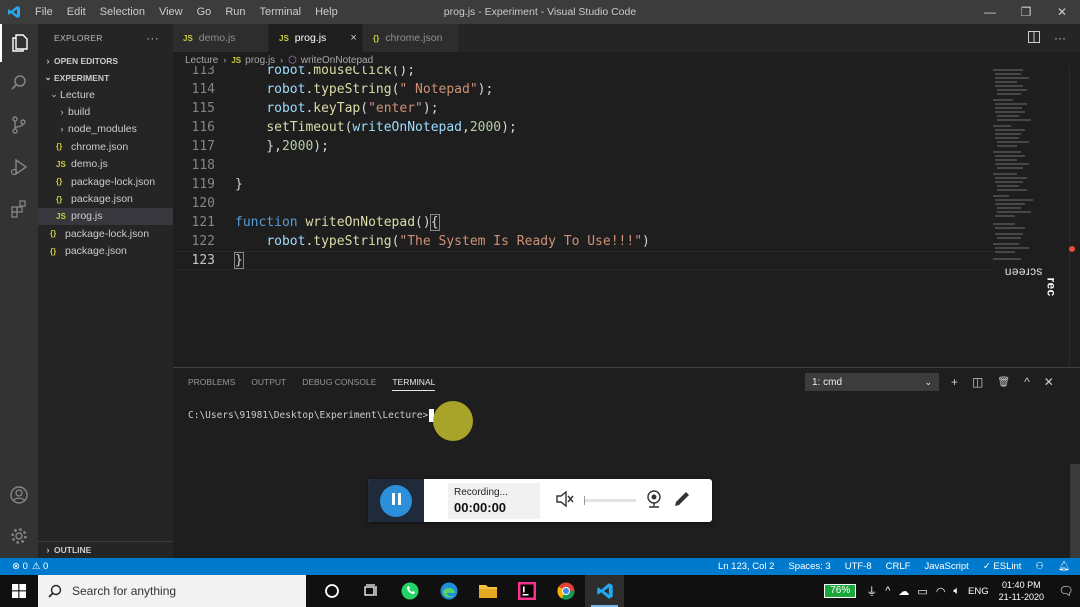 The image size is (1080, 607). I want to click on search-activity-button, so click(19, 83).